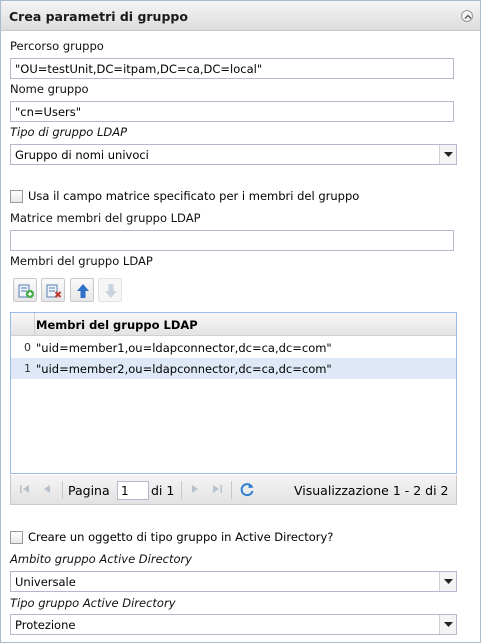  I want to click on delete-row-icon, so click(53, 290).